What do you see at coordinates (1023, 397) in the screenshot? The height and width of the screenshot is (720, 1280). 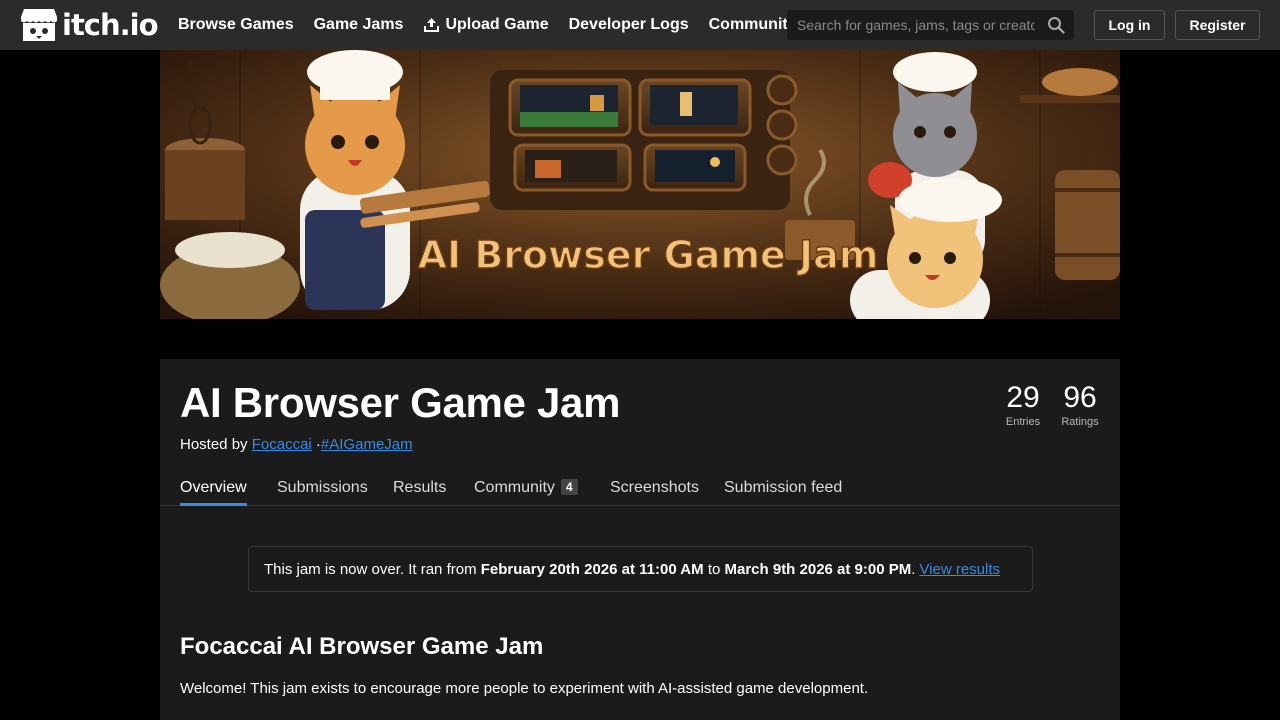 I see `entries-count: 29` at bounding box center [1023, 397].